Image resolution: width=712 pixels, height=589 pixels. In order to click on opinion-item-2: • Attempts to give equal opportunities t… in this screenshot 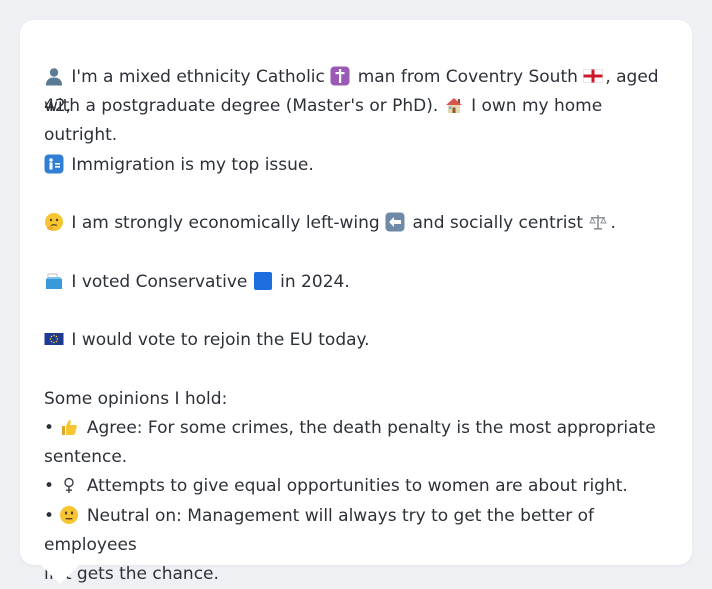, I will do `click(356, 486)`.